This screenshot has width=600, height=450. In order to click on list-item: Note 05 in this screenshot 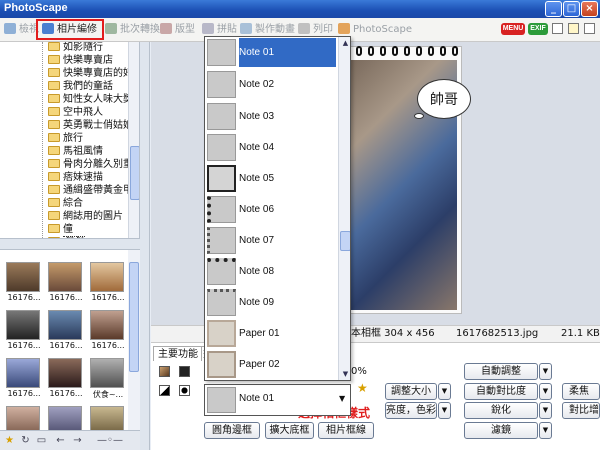, I will do `click(271, 178)`.